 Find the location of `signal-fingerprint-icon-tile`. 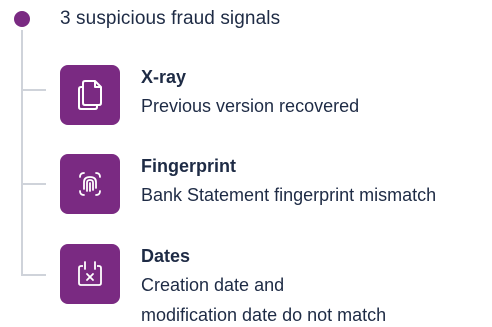

signal-fingerprint-icon-tile is located at coordinates (90, 184).